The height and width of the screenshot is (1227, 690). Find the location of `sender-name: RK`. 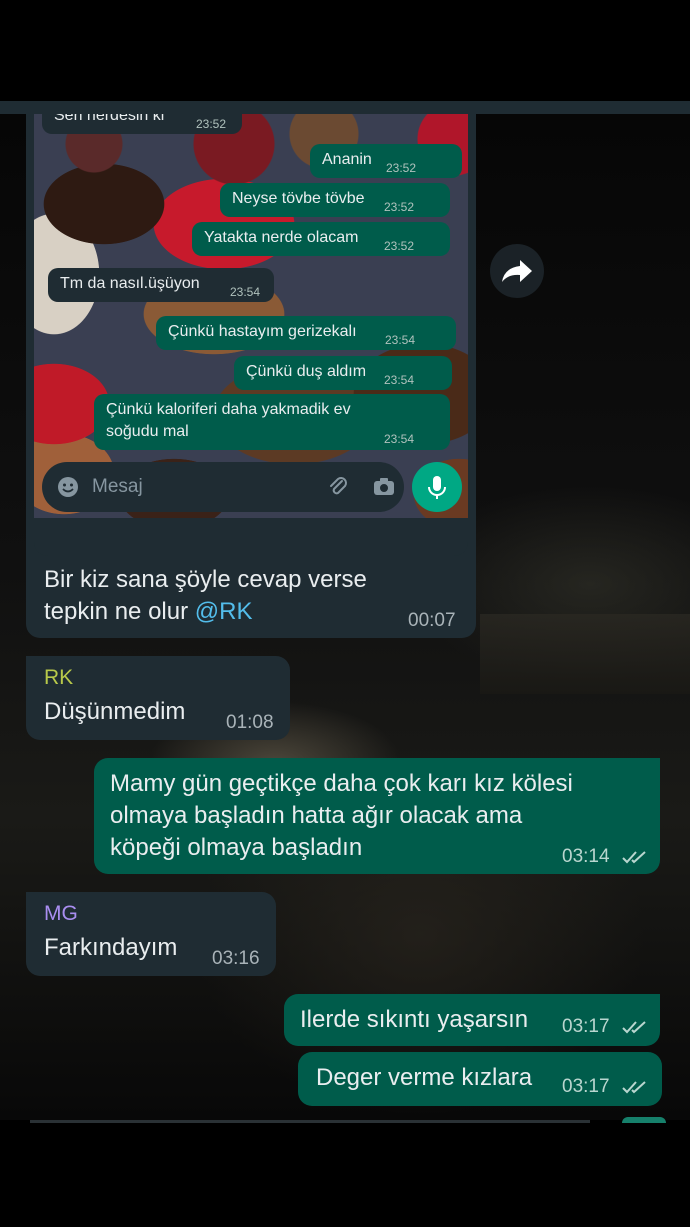

sender-name: RK is located at coordinates (59, 677).